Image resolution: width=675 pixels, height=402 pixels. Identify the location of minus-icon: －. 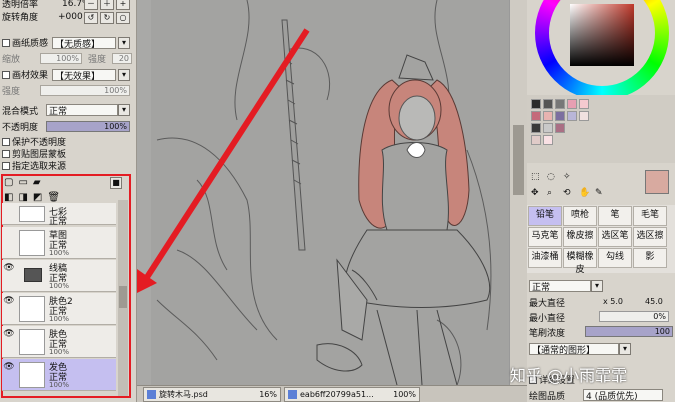
(91, 5).